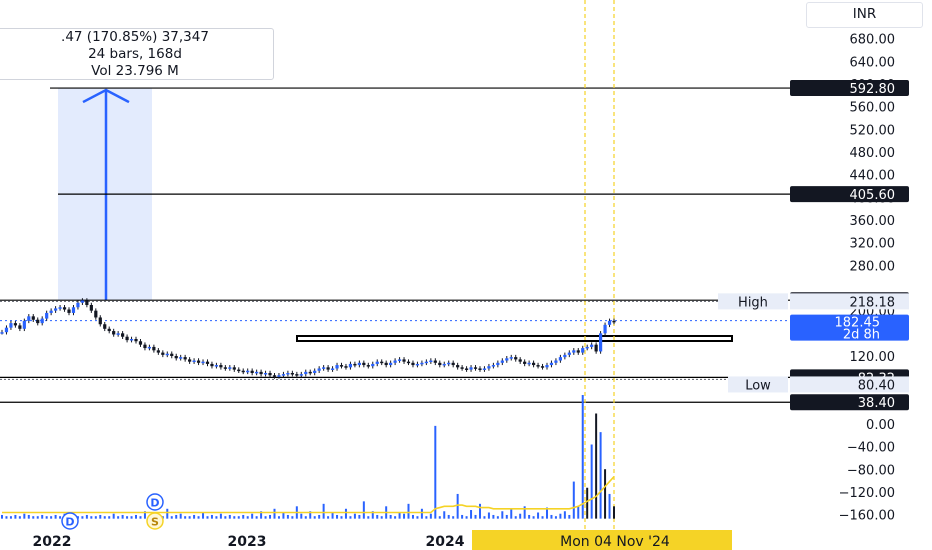  Describe the element at coordinates (876, 385) in the screenshot. I see `low-value: 80.40` at that location.